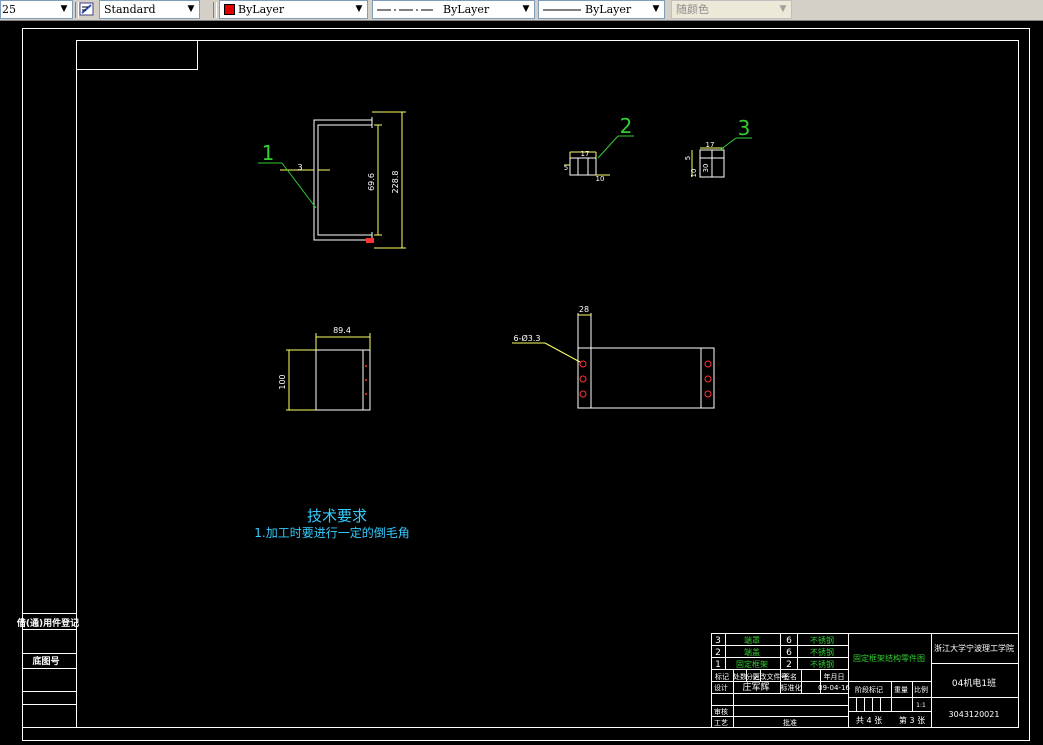 The height and width of the screenshot is (745, 1043). What do you see at coordinates (921, 705) in the screenshot?
I see `drawing-scale: 1:1` at bounding box center [921, 705].